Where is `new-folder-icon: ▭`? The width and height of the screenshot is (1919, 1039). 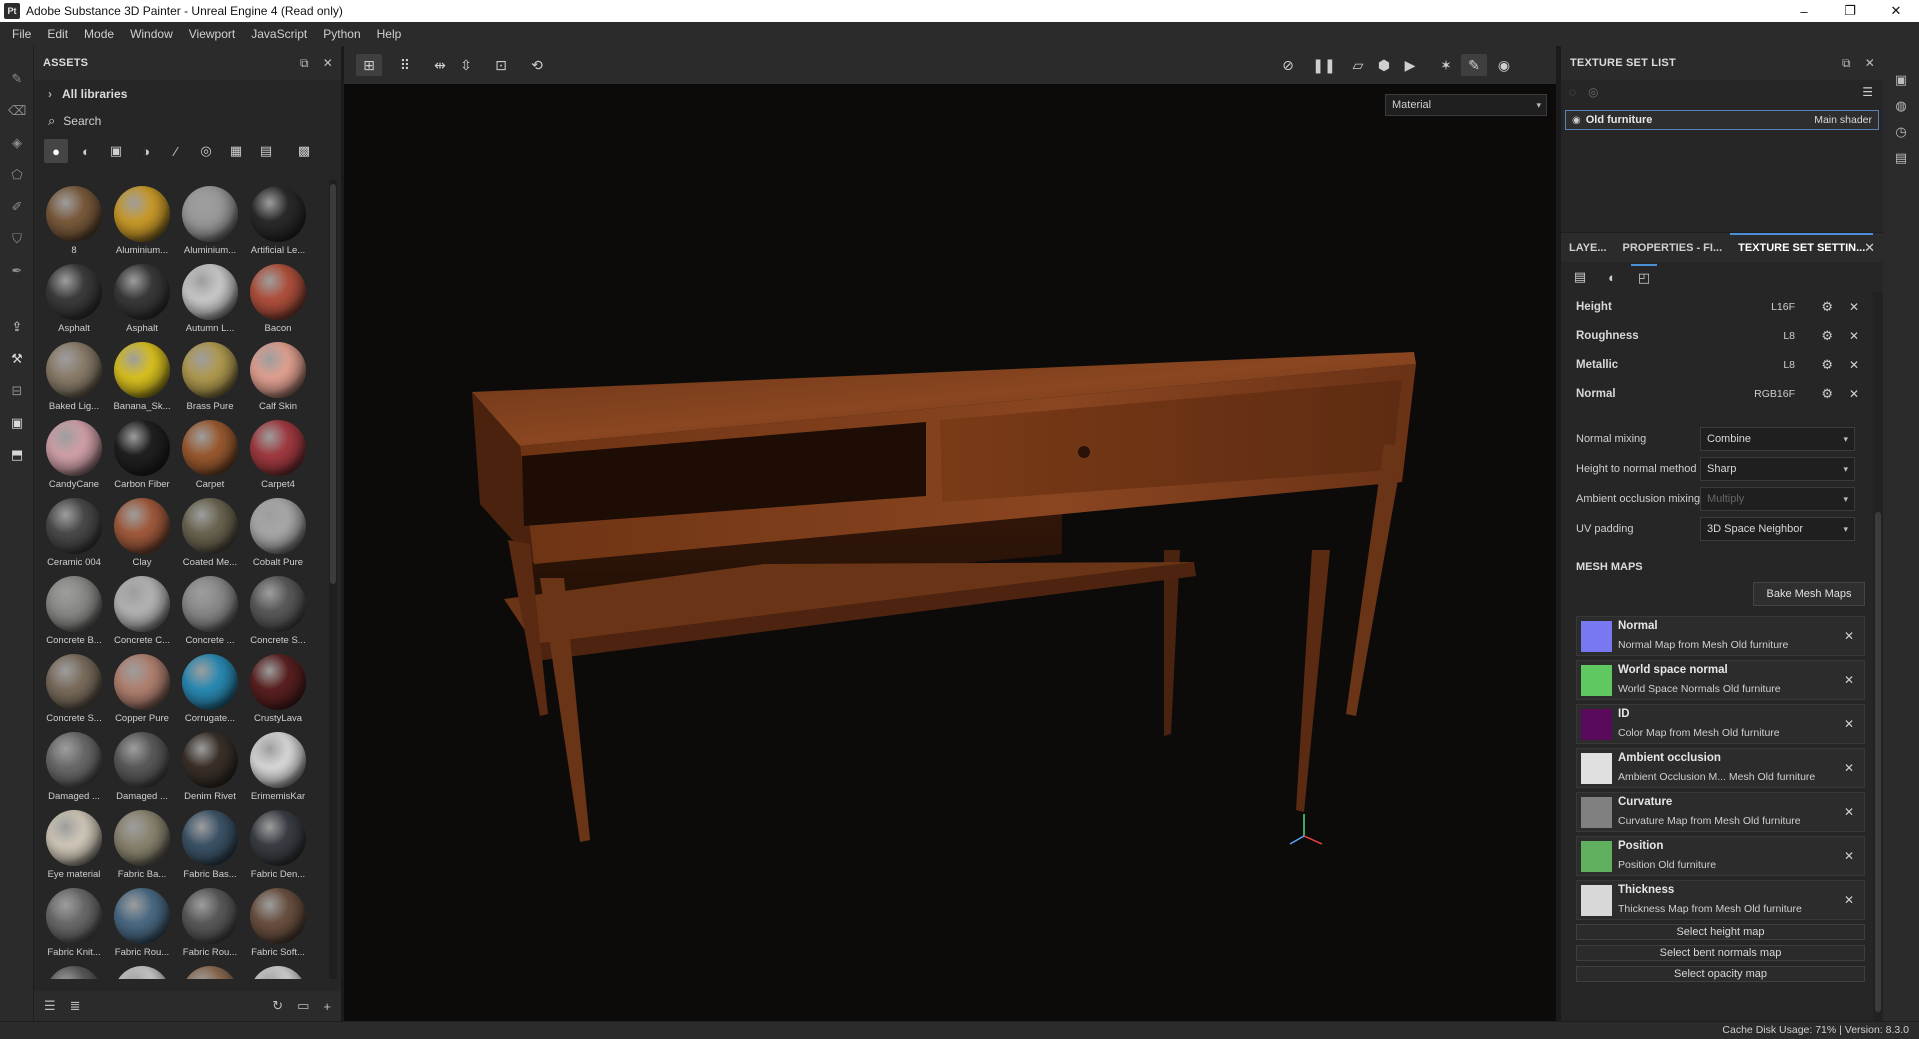
new-folder-icon: ▭ is located at coordinates (303, 1006).